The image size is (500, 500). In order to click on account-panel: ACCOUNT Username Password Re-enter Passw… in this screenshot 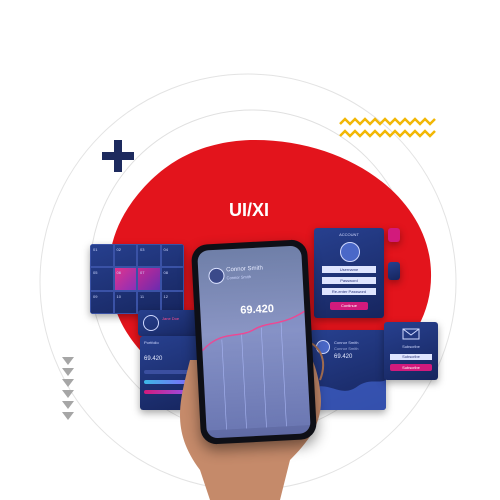, I will do `click(349, 273)`.